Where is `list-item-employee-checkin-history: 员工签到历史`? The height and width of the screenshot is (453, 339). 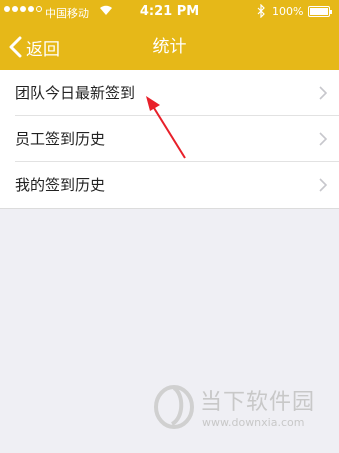 list-item-employee-checkin-history: 员工签到历史 is located at coordinates (169, 139).